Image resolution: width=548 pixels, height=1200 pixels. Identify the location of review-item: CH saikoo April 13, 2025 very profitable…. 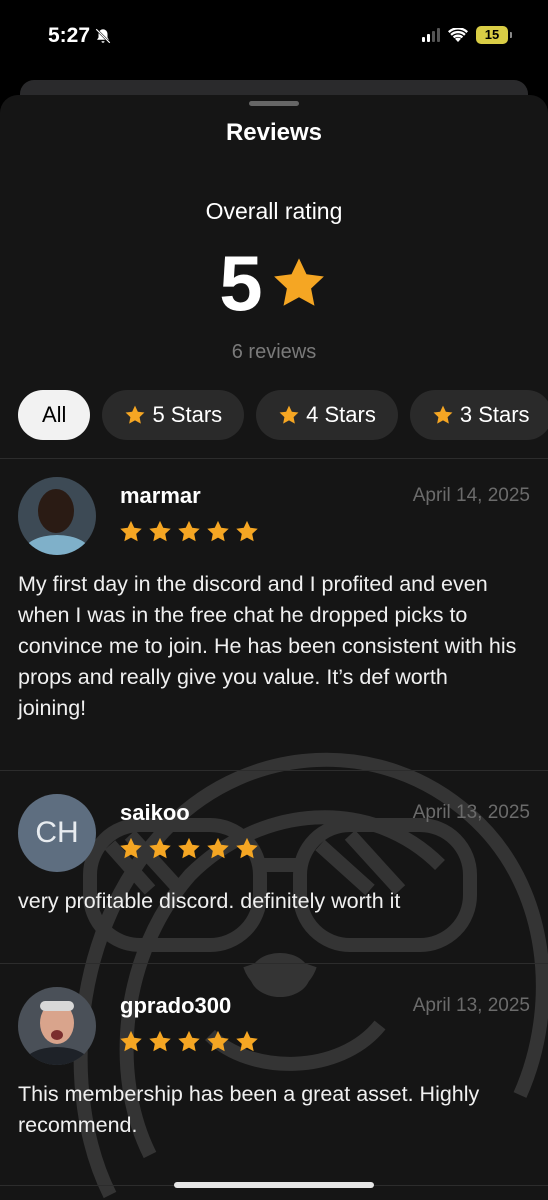
(274, 864).